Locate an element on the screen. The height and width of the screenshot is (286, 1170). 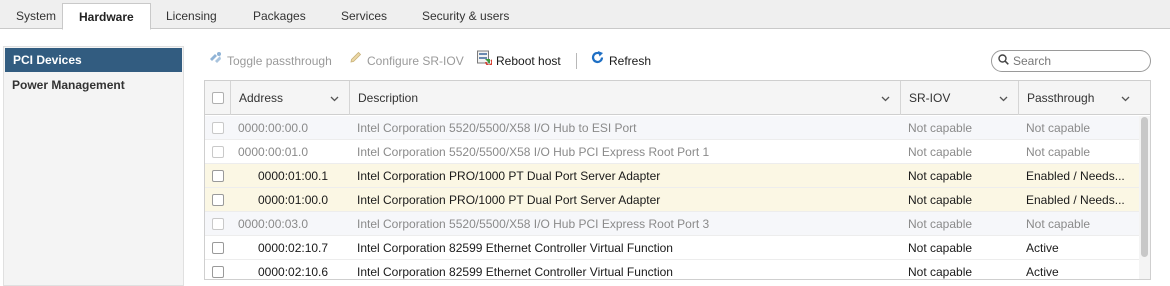
tab-hardware: Hardware is located at coordinates (106, 16).